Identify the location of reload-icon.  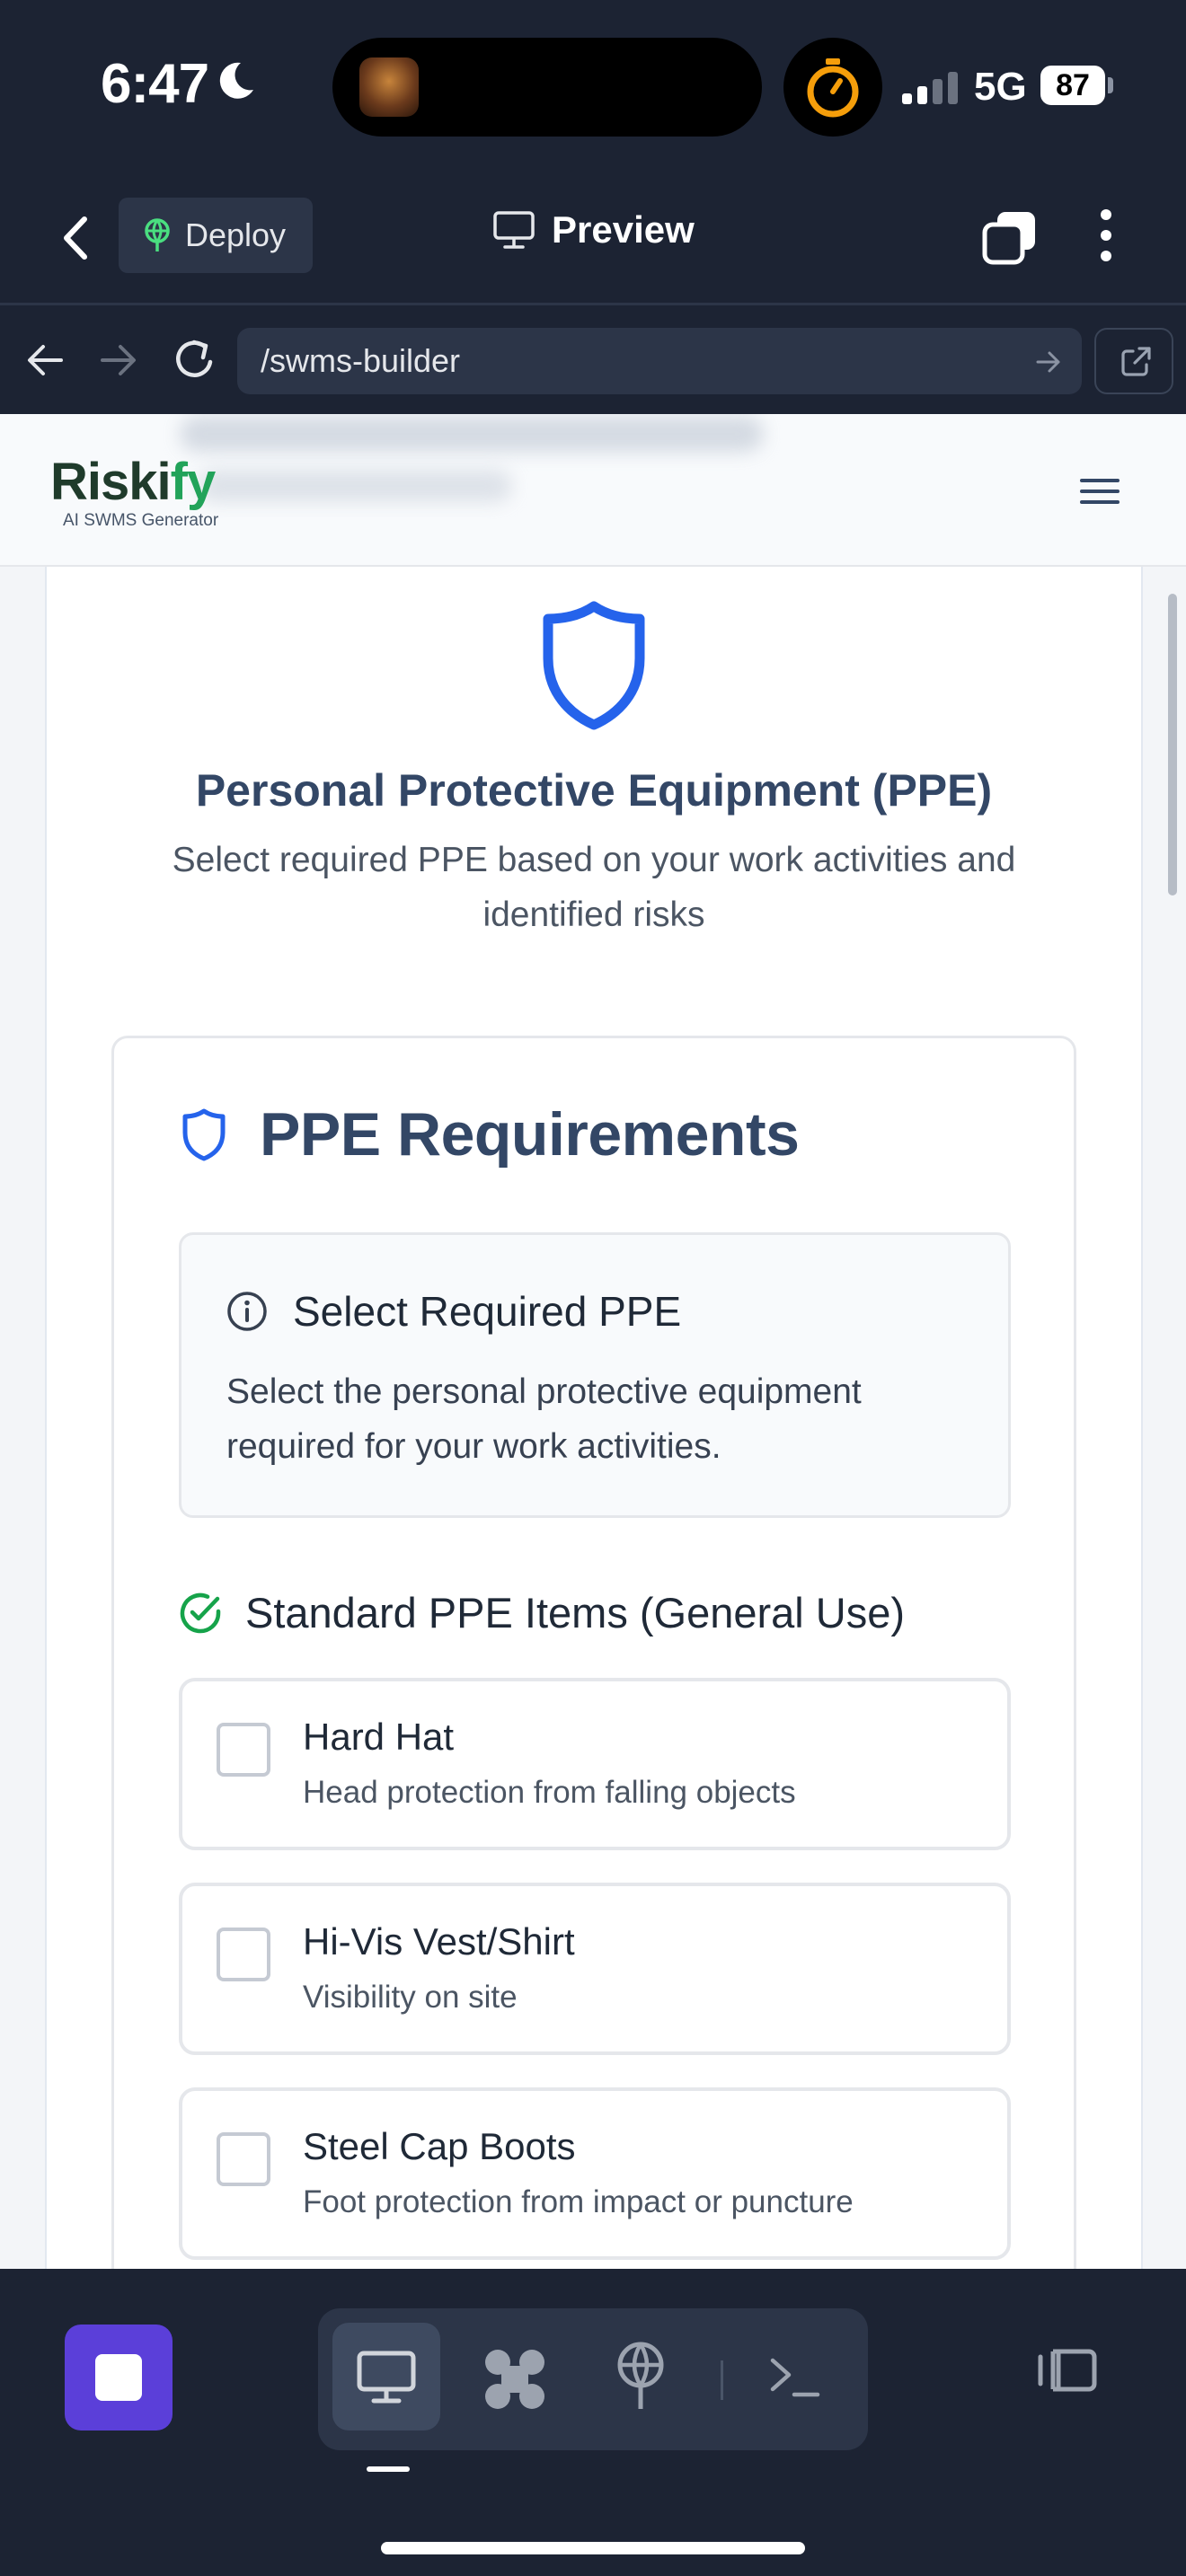
(195, 359).